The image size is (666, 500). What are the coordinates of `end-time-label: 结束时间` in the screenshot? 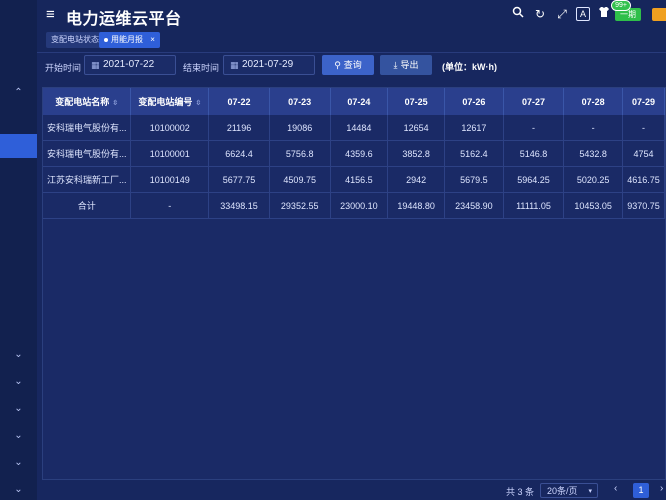 It's located at (201, 68).